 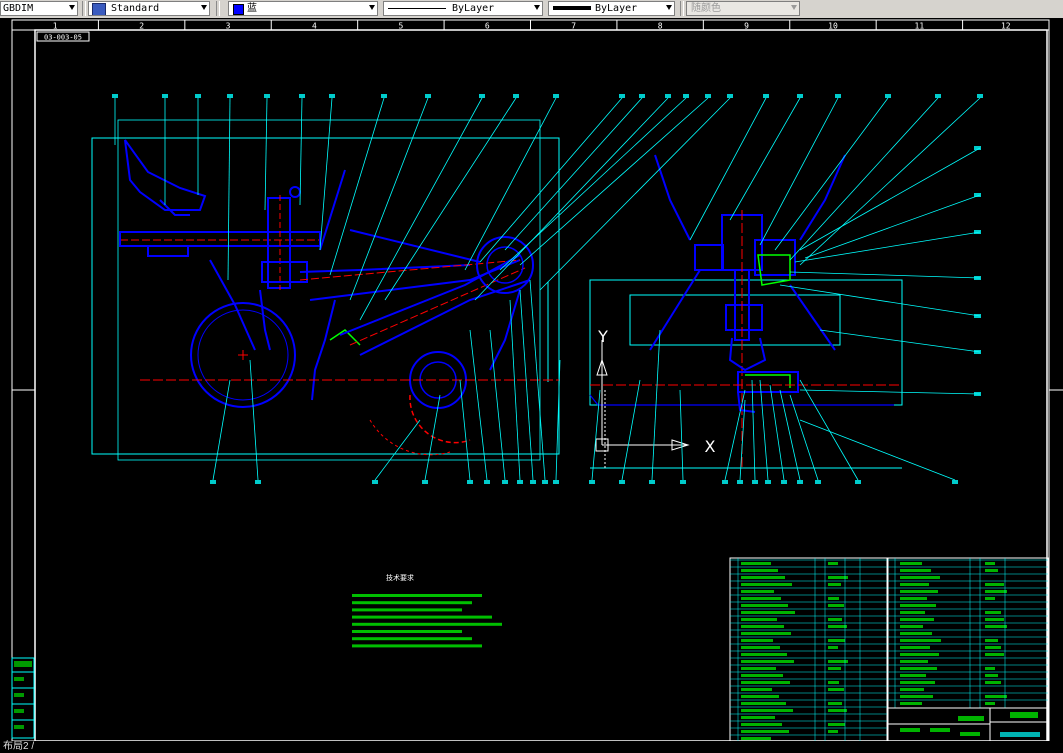 What do you see at coordinates (303, 8) in the screenshot?
I see `color-dropdown: 蓝` at bounding box center [303, 8].